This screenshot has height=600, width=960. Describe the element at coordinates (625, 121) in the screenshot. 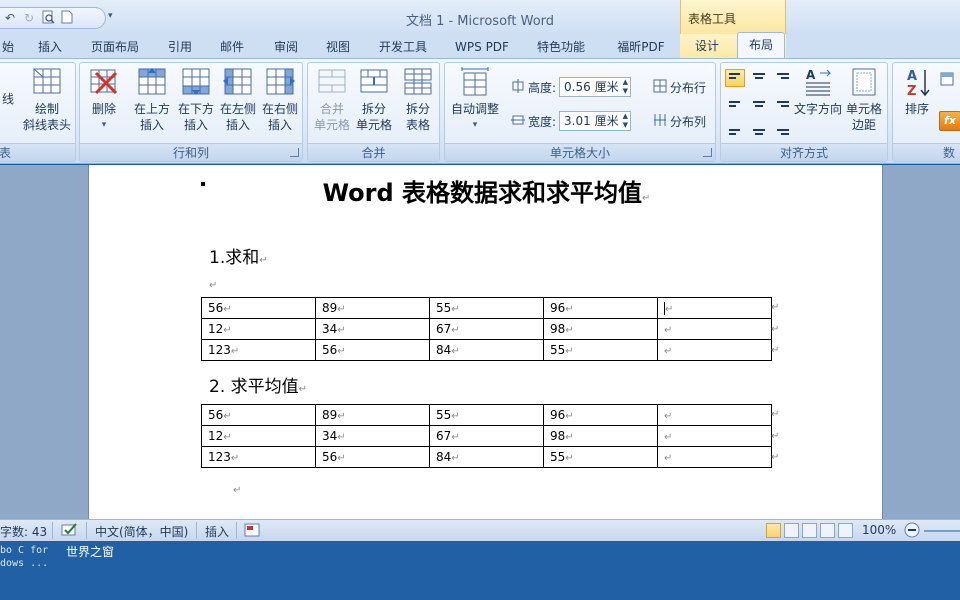

I see `column-width-spinner-icon: ▲ ▼` at that location.